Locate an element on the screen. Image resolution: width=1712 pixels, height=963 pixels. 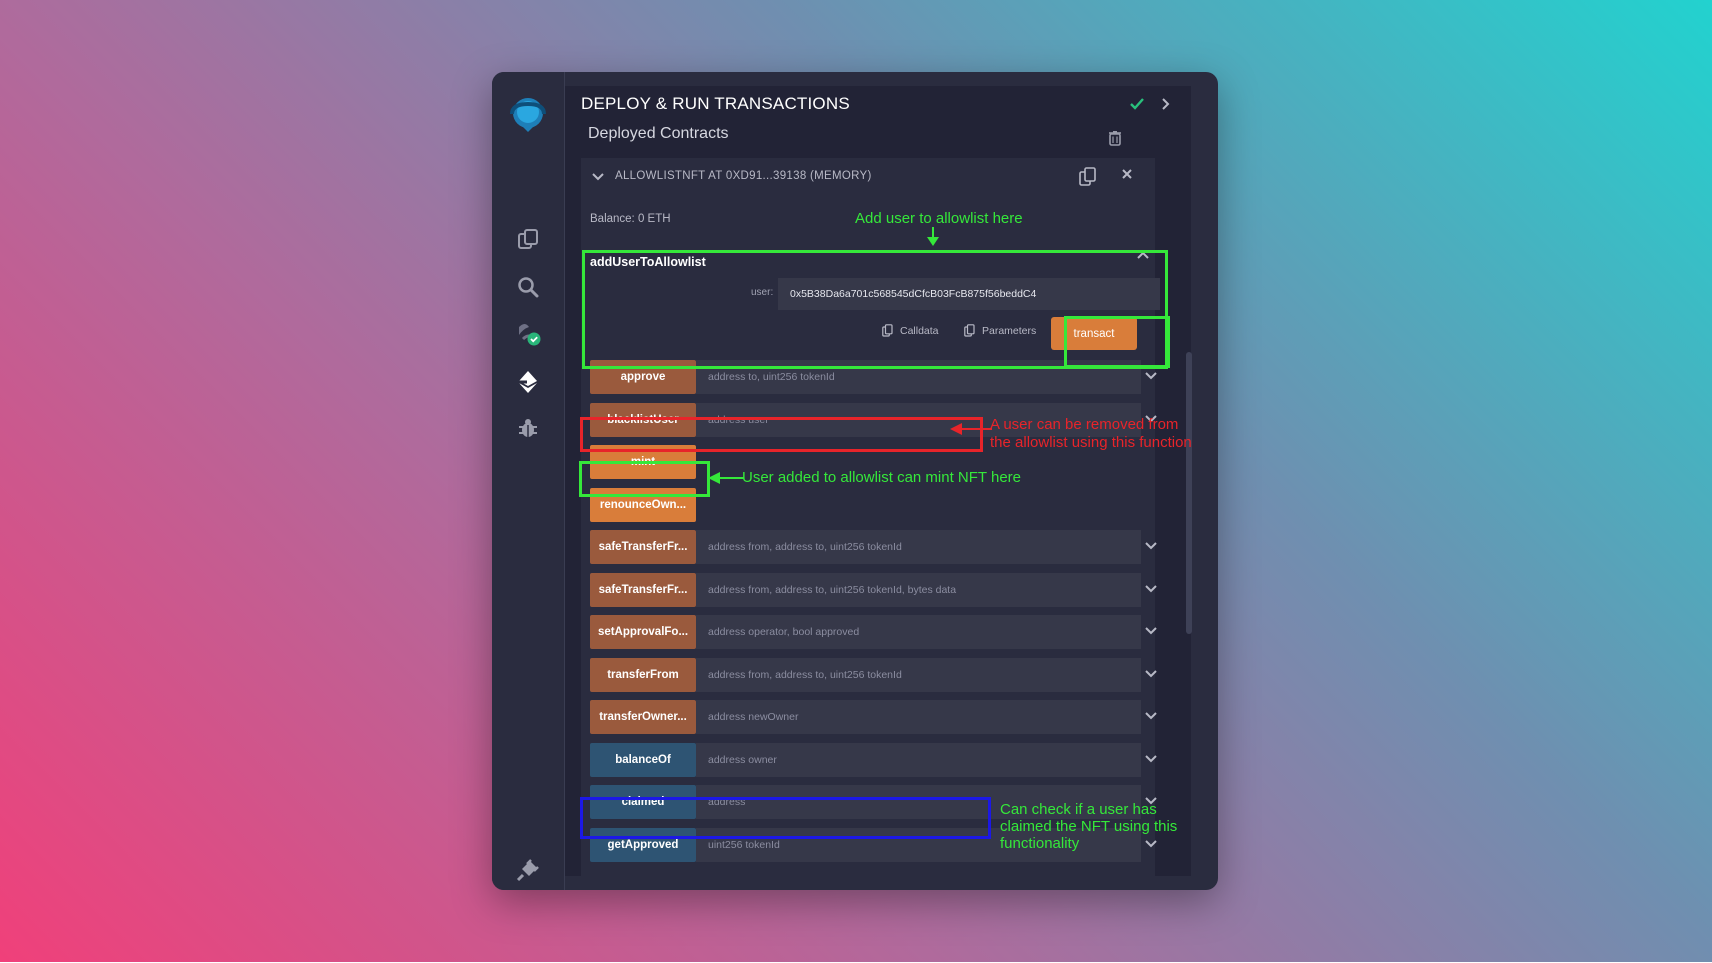
annotation-arrow-mint is located at coordinates (726, 478).